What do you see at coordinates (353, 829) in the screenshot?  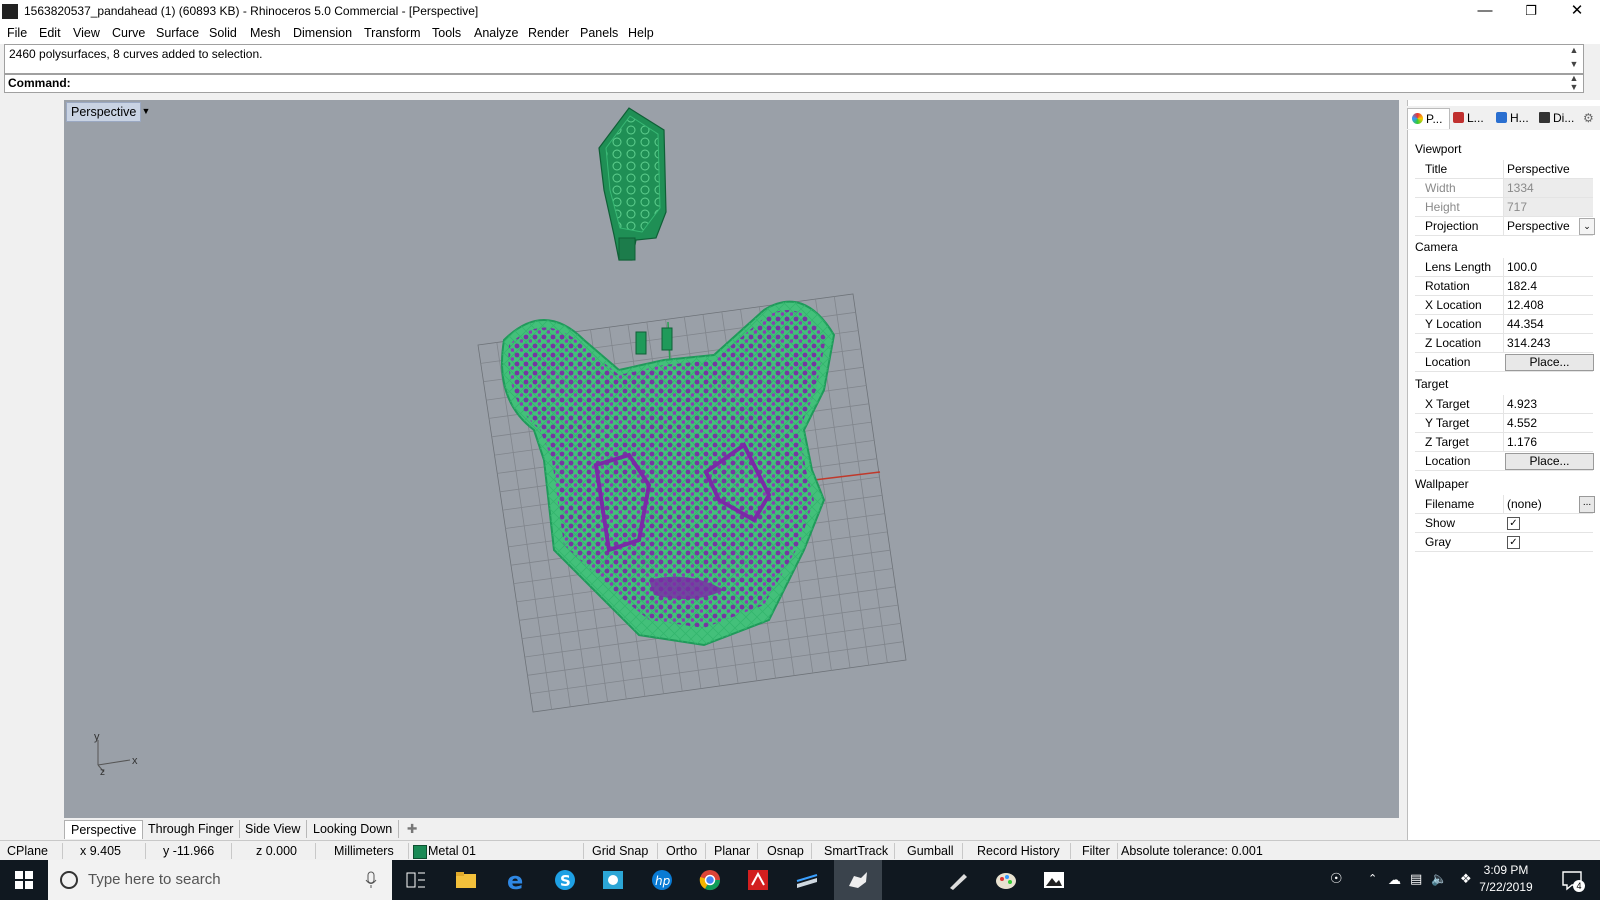 I see `tab-looking-down: Looking Down` at bounding box center [353, 829].